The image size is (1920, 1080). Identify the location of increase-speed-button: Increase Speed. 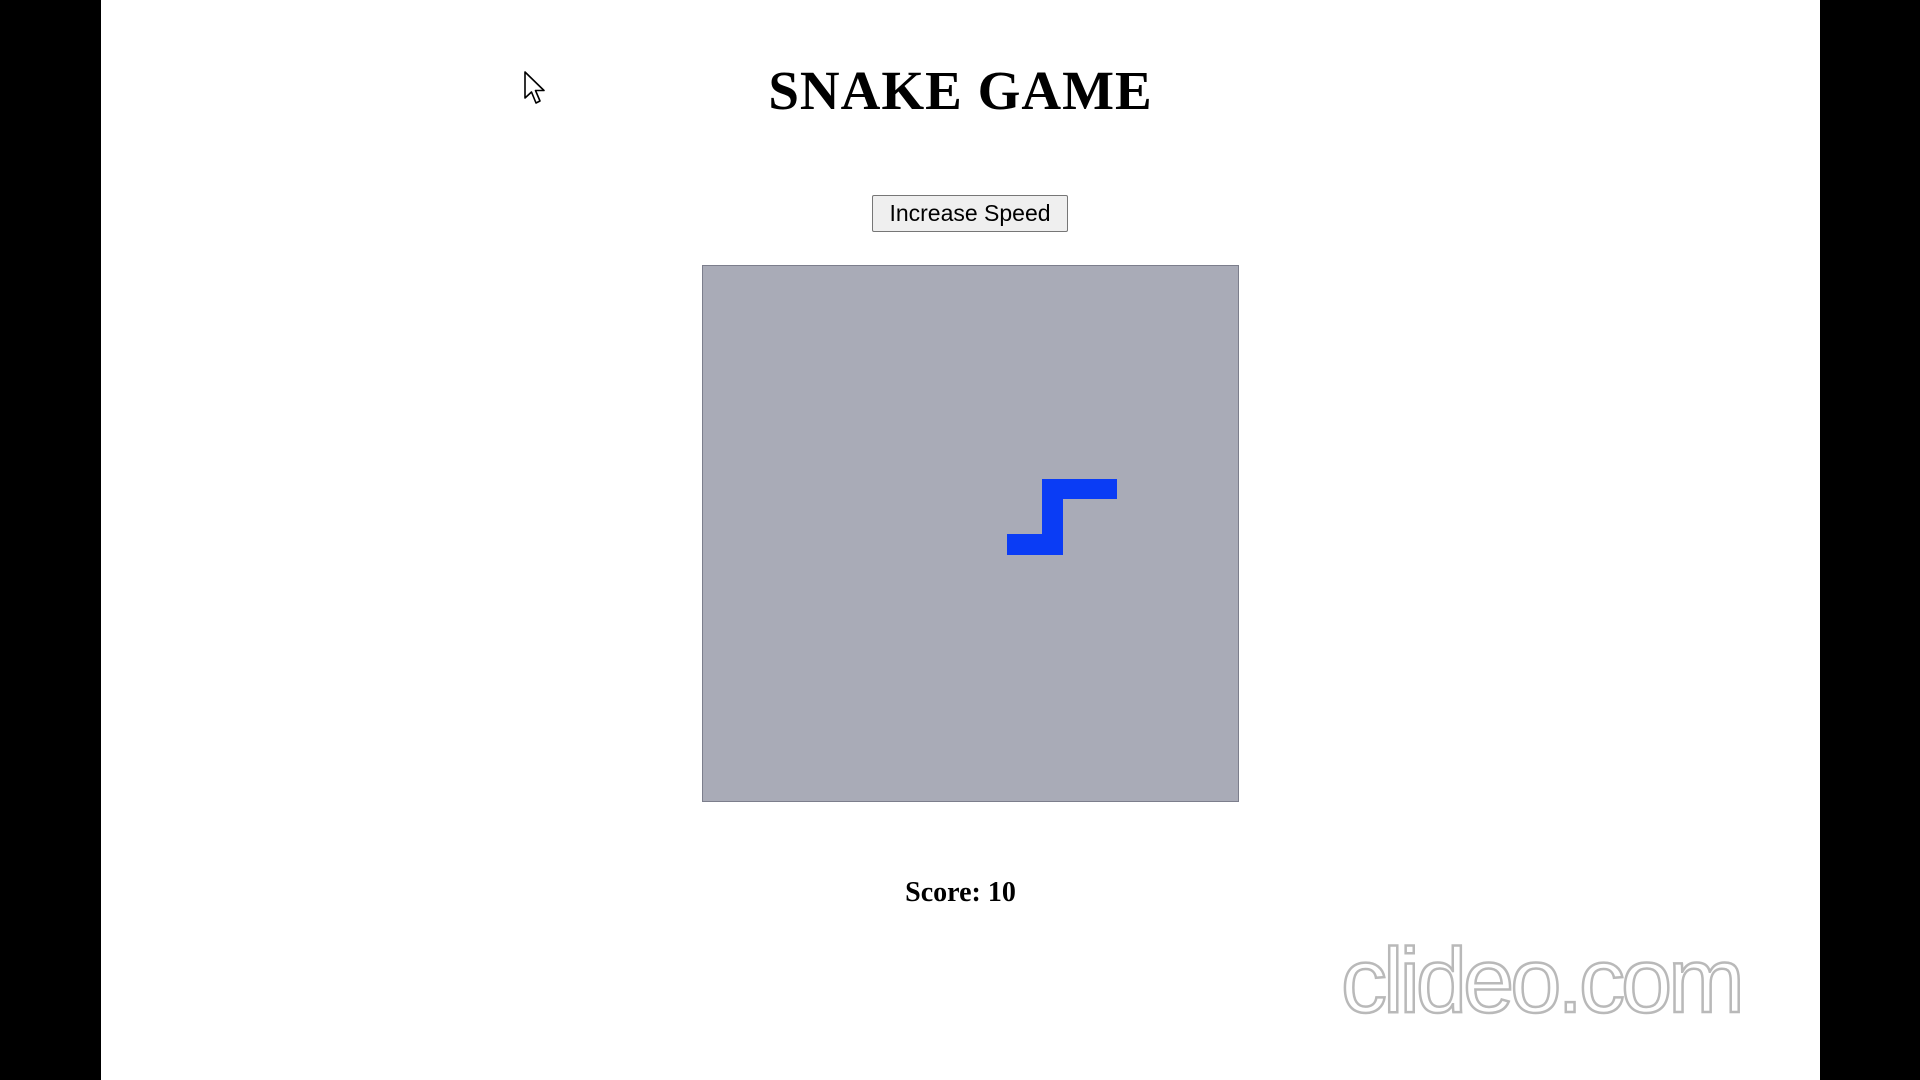
(970, 213).